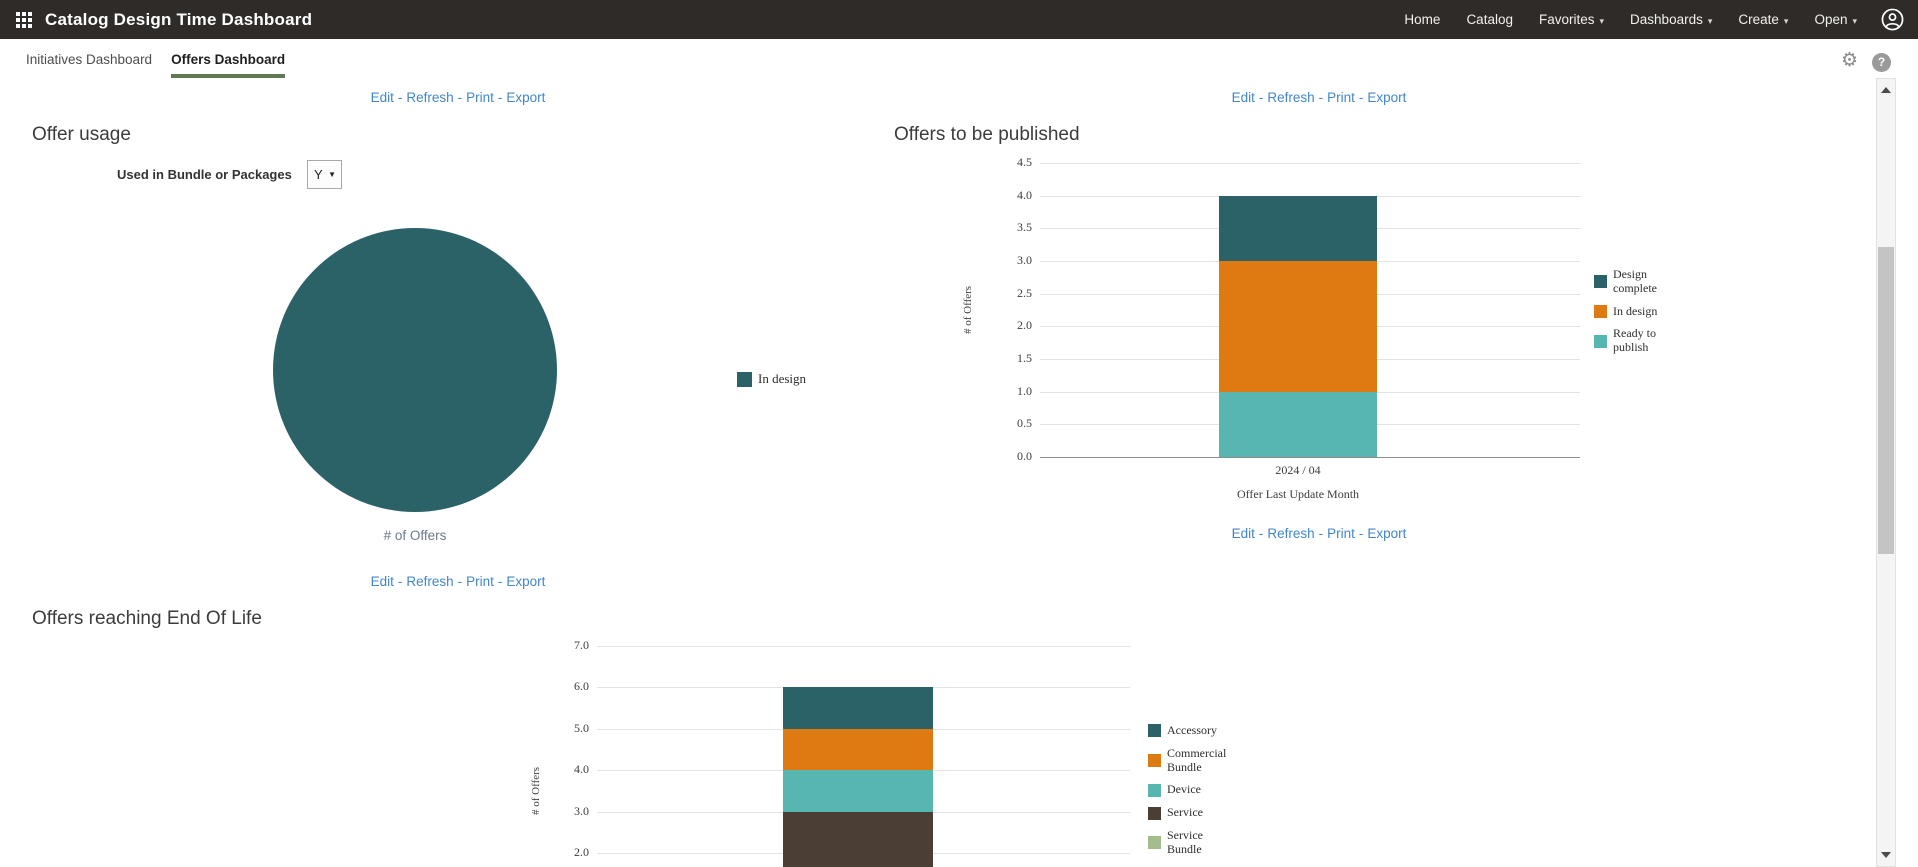  I want to click on y-tick-label-0.5: 0.5, so click(1024, 423).